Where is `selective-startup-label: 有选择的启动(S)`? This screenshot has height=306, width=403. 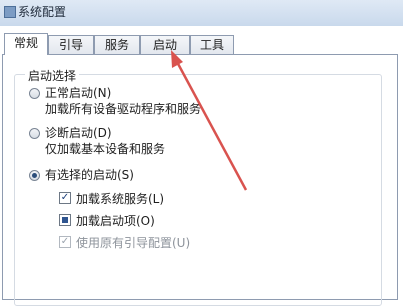
selective-startup-label: 有选择的启动(S) is located at coordinates (89, 174).